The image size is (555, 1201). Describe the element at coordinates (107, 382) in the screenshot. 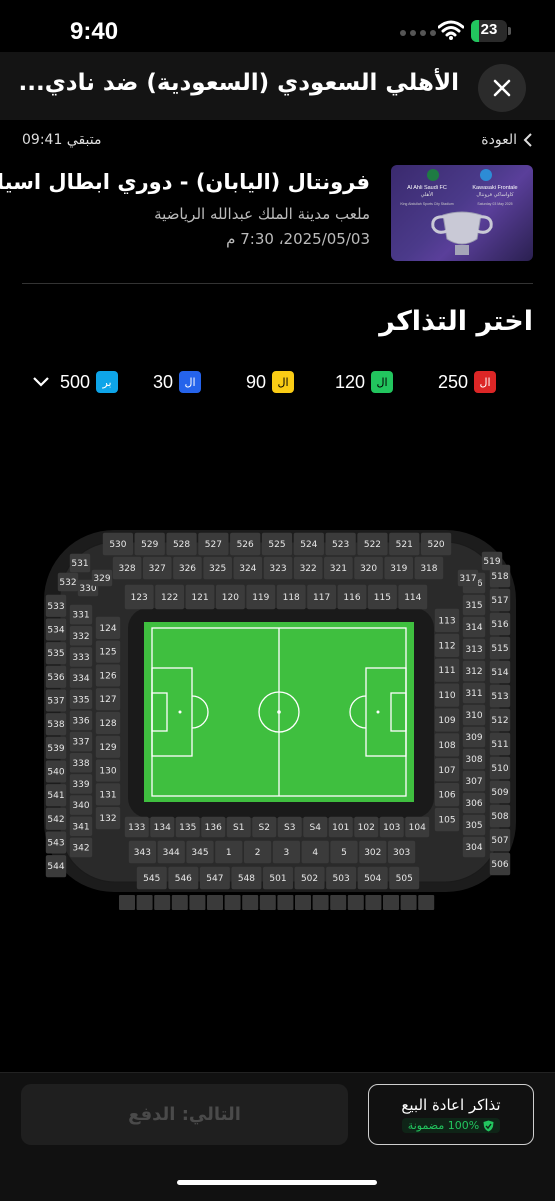

I see `price-500-badge: بر` at that location.